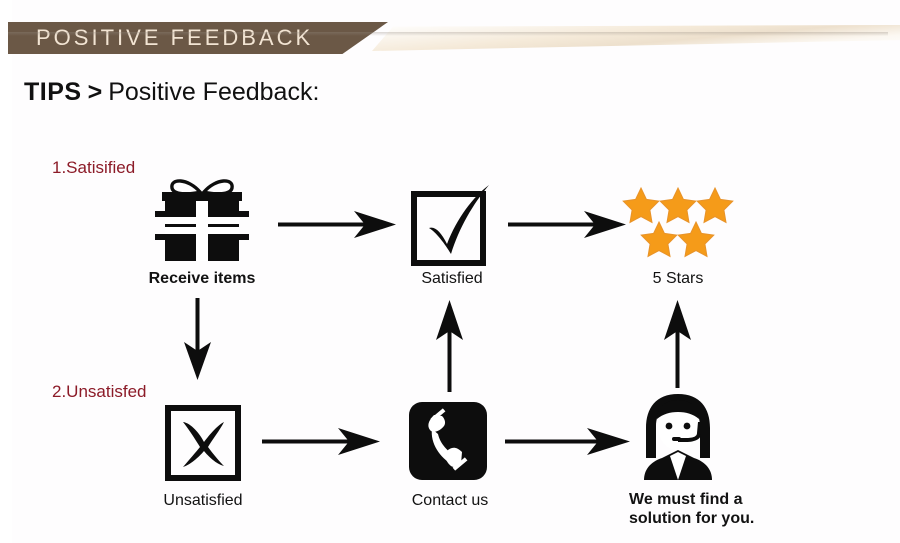 This screenshot has width=900, height=543. Describe the element at coordinates (99, 391) in the screenshot. I see `step-label-unsatisfied: 2.Unsatisfed` at that location.